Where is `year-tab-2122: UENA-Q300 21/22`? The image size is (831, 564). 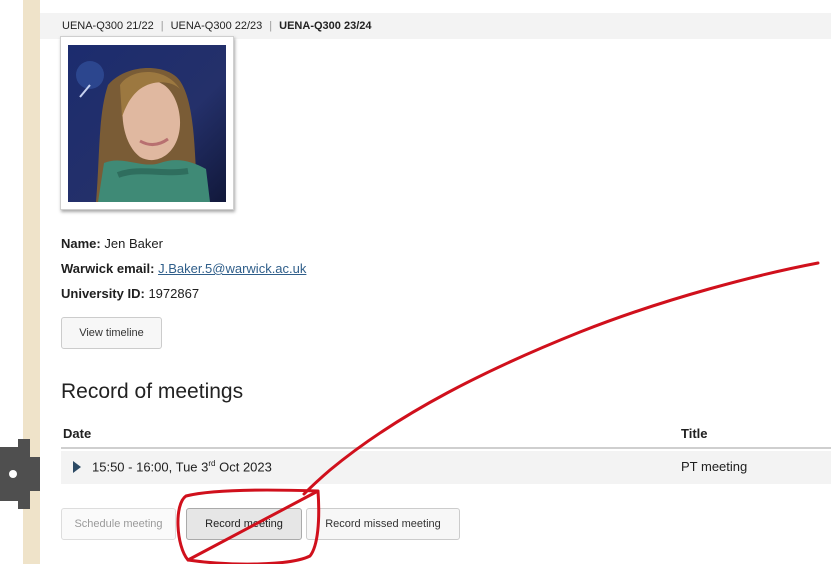
year-tab-2122: UENA-Q300 21/22 is located at coordinates (108, 26).